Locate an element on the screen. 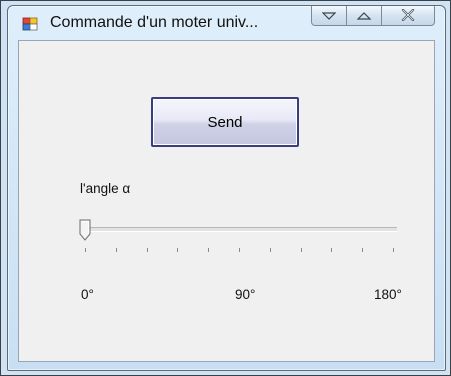  slider-thumb is located at coordinates (85, 230).